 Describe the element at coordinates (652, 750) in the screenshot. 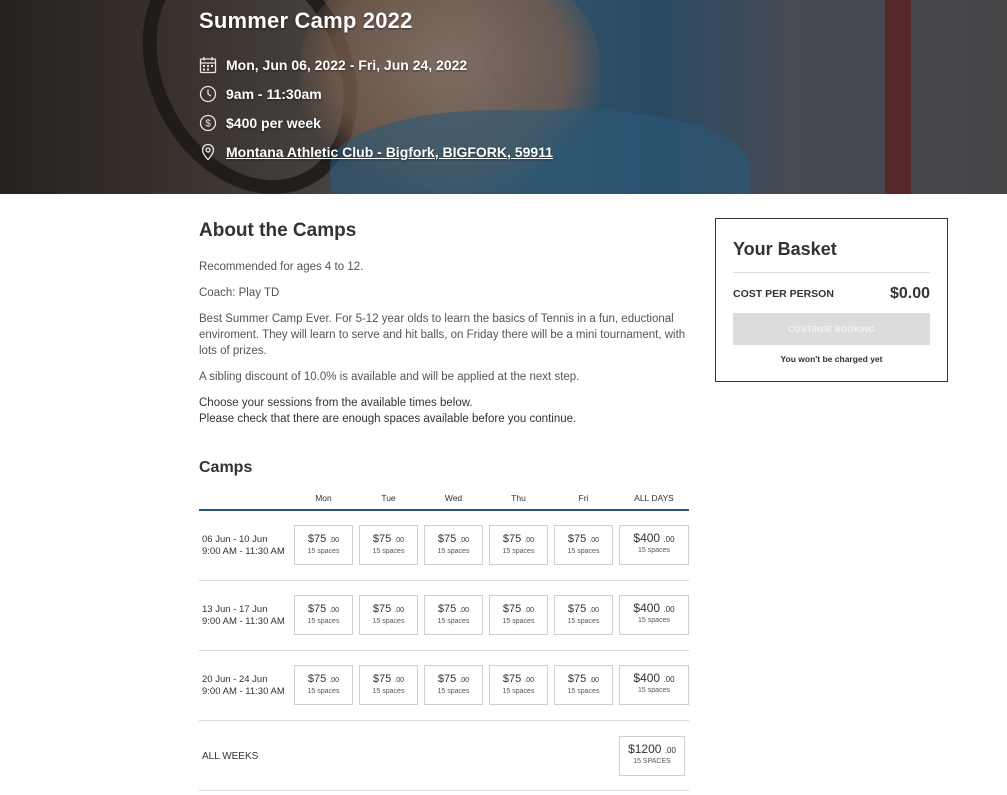

I see `slot-price: $1200 .00` at that location.